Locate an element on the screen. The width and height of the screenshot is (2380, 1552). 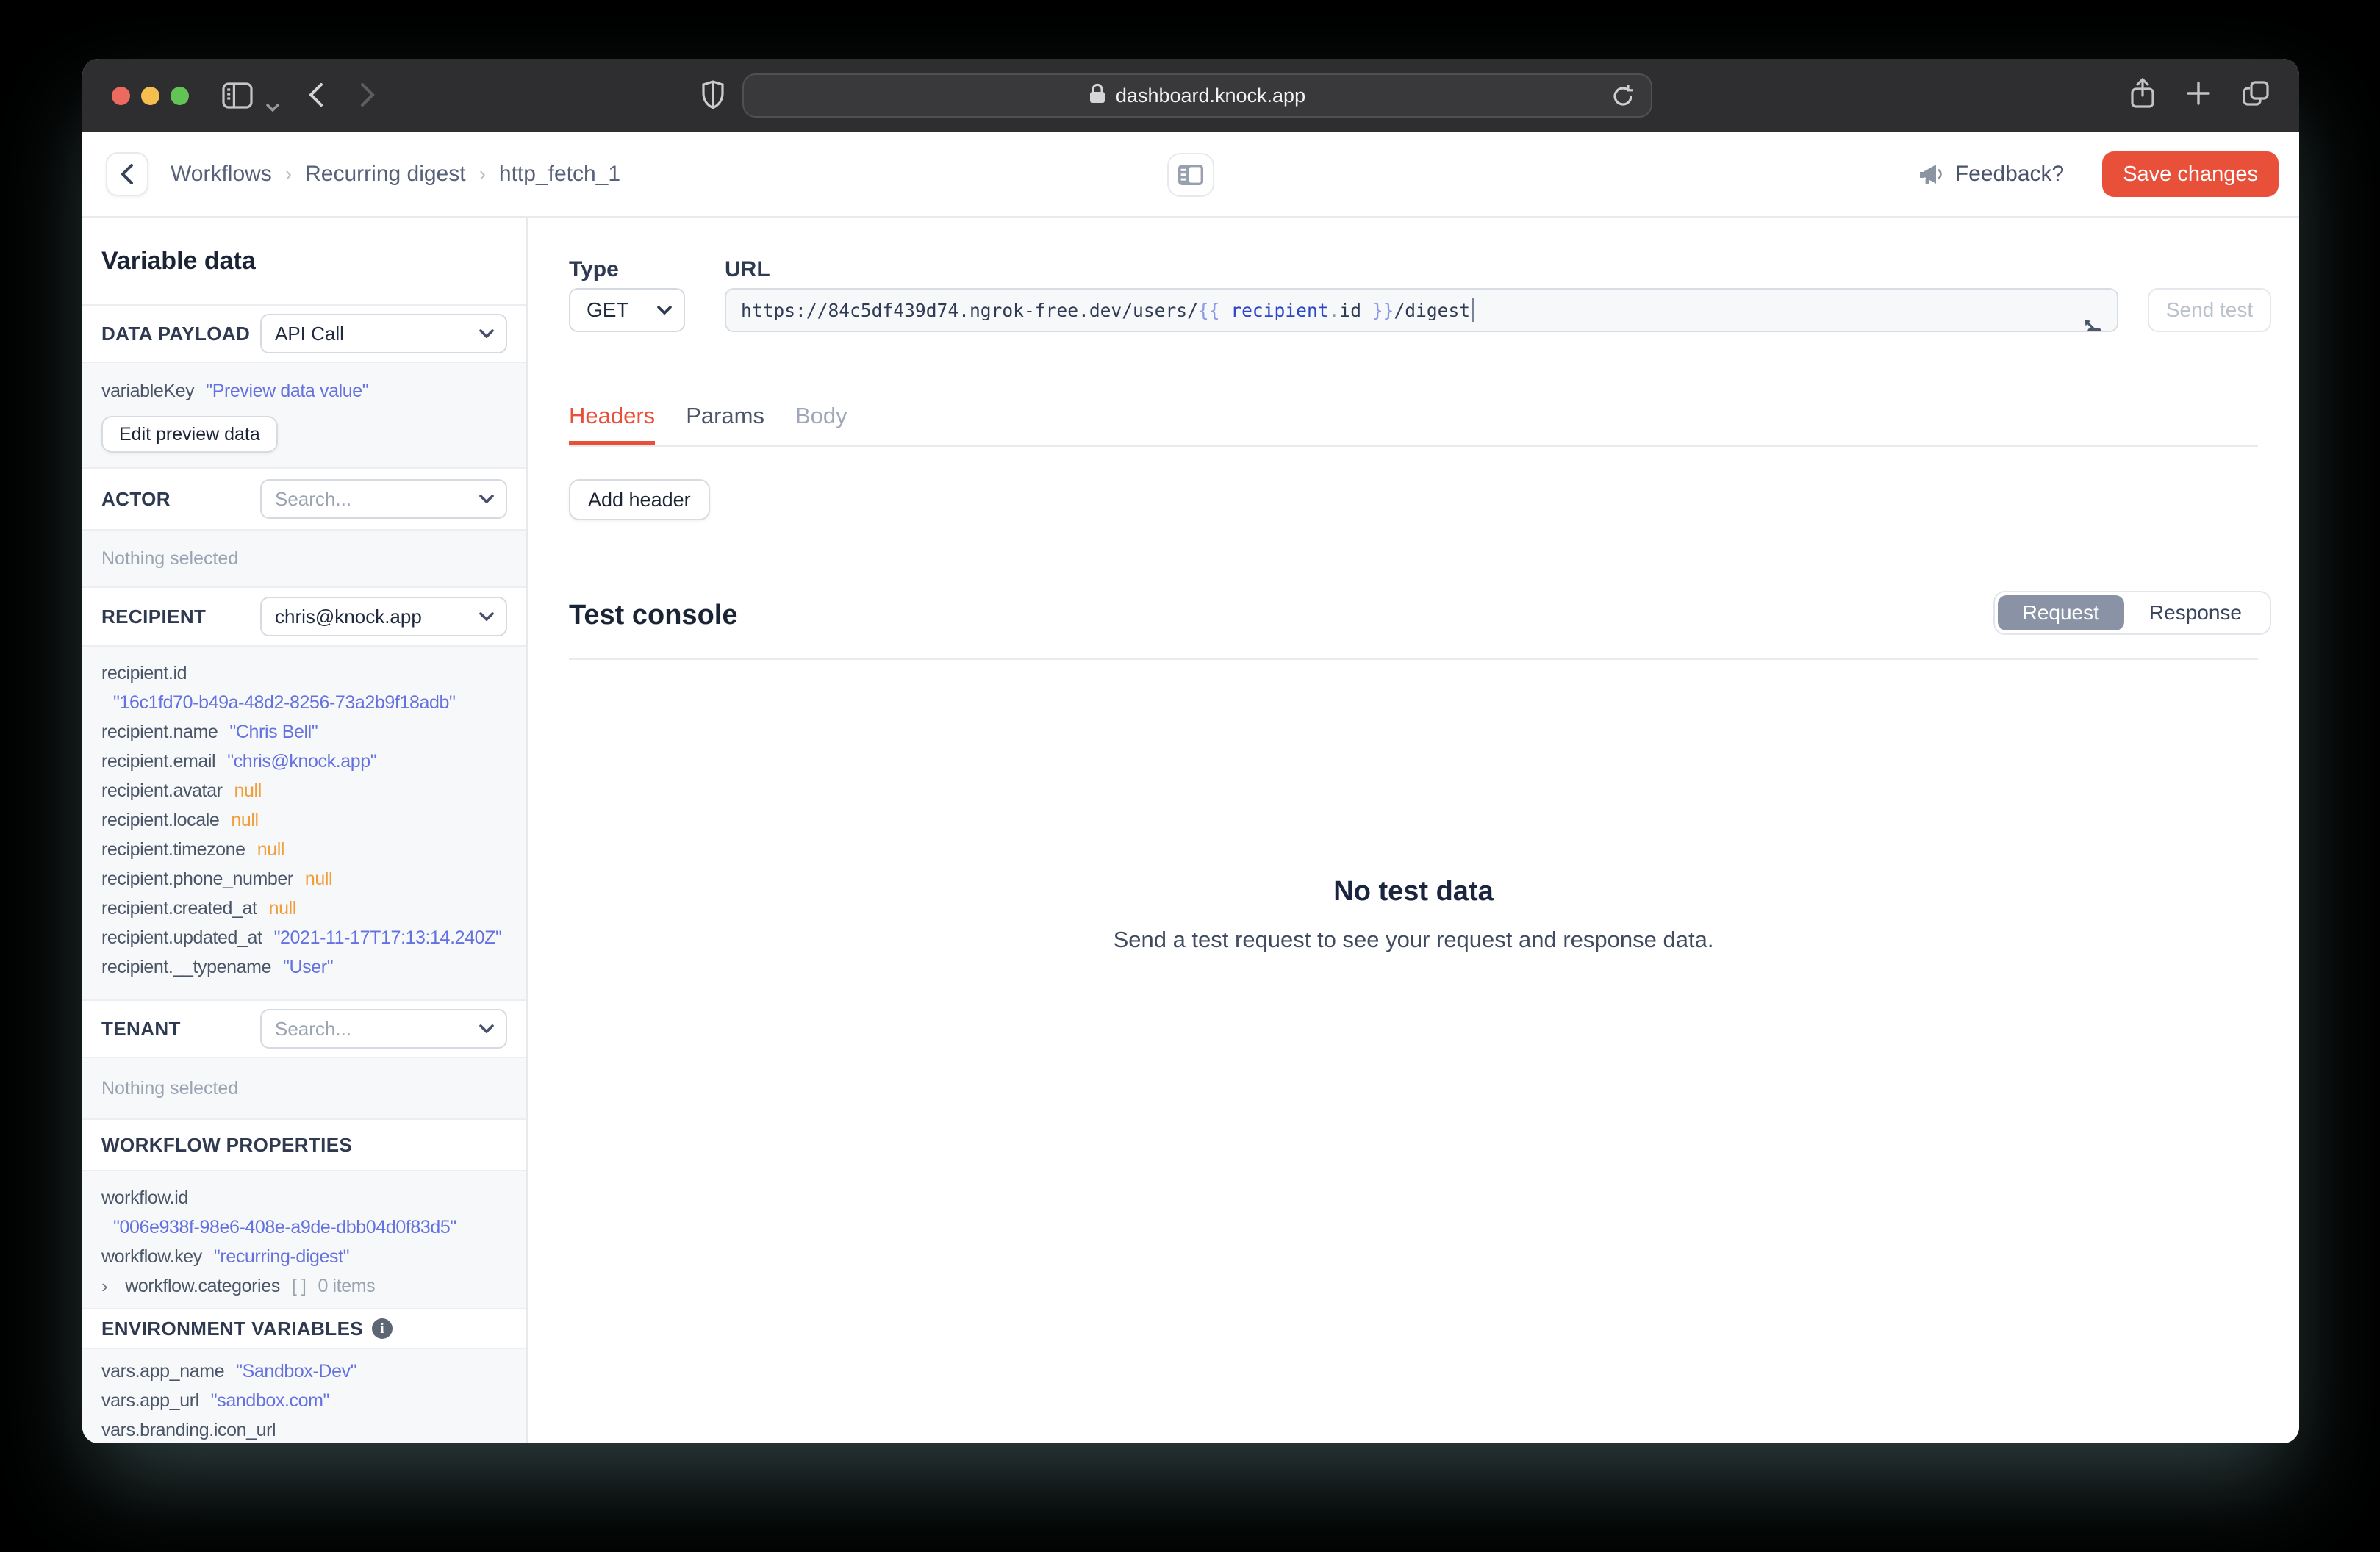
tabs-divider is located at coordinates (1413, 446).